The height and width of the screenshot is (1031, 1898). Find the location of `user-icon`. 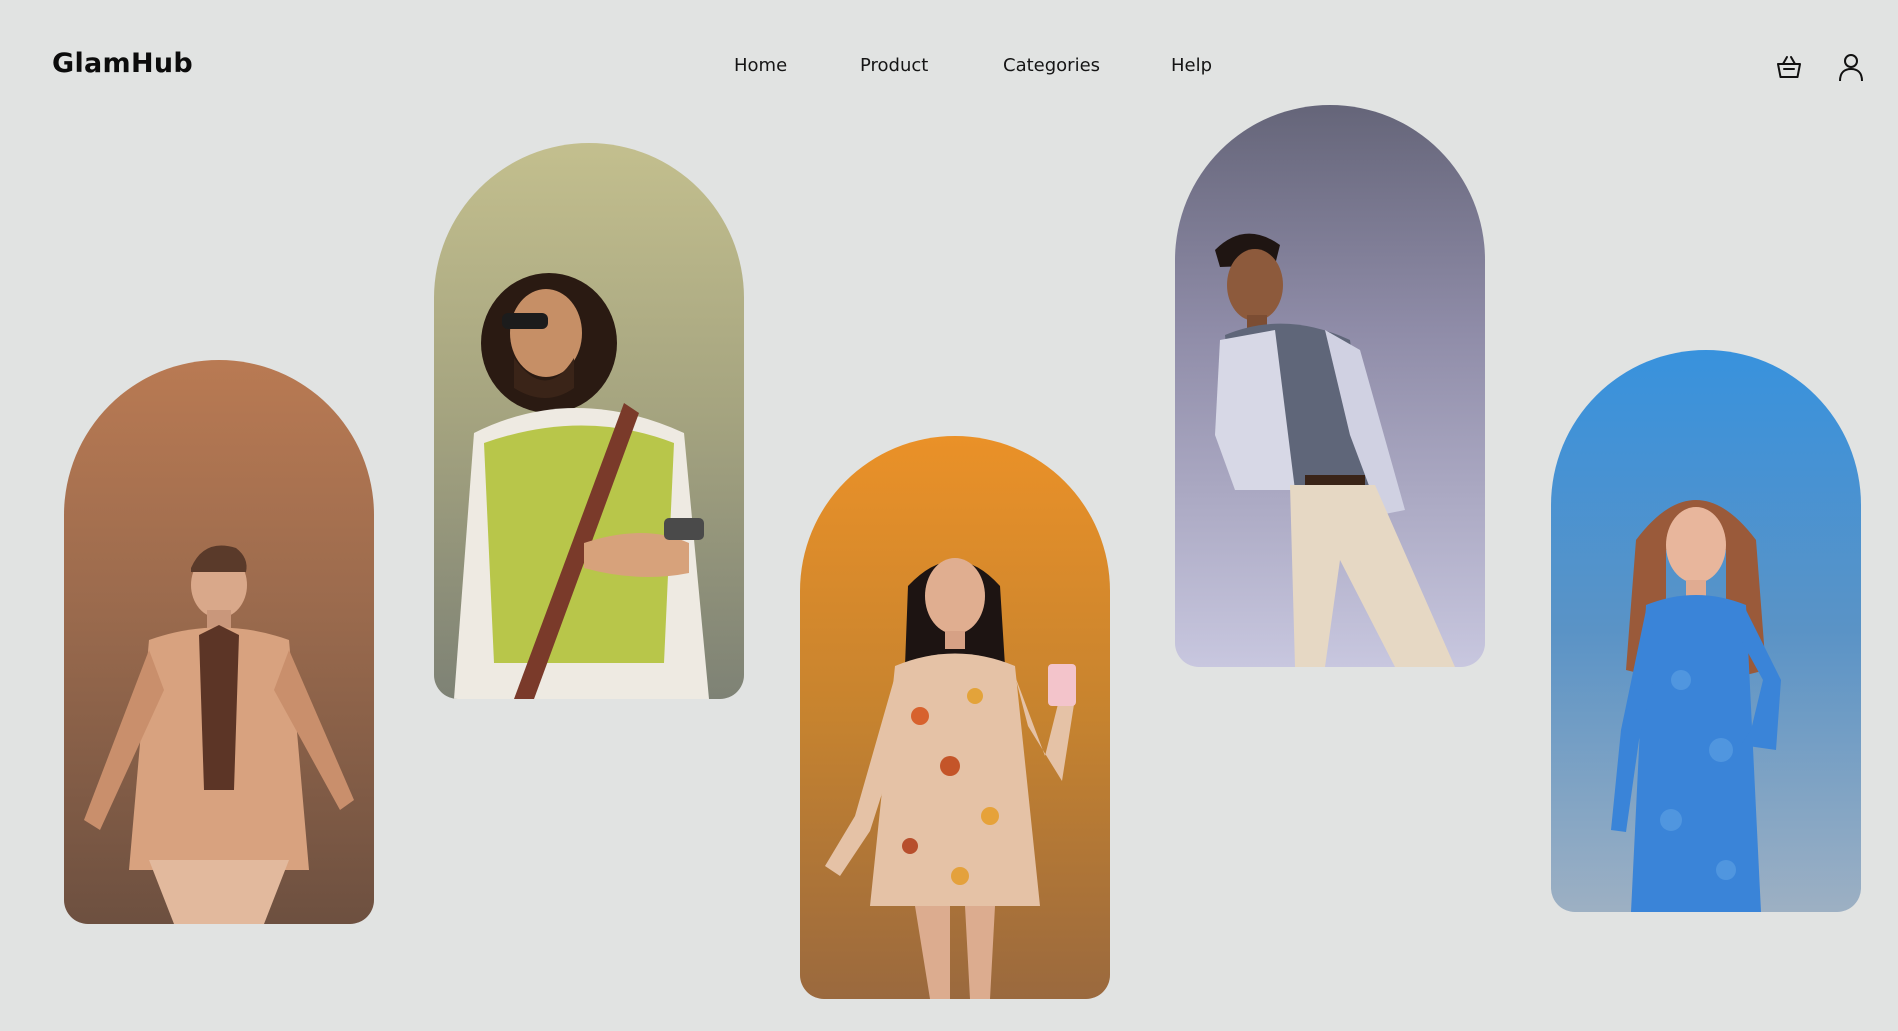

user-icon is located at coordinates (1851, 68).